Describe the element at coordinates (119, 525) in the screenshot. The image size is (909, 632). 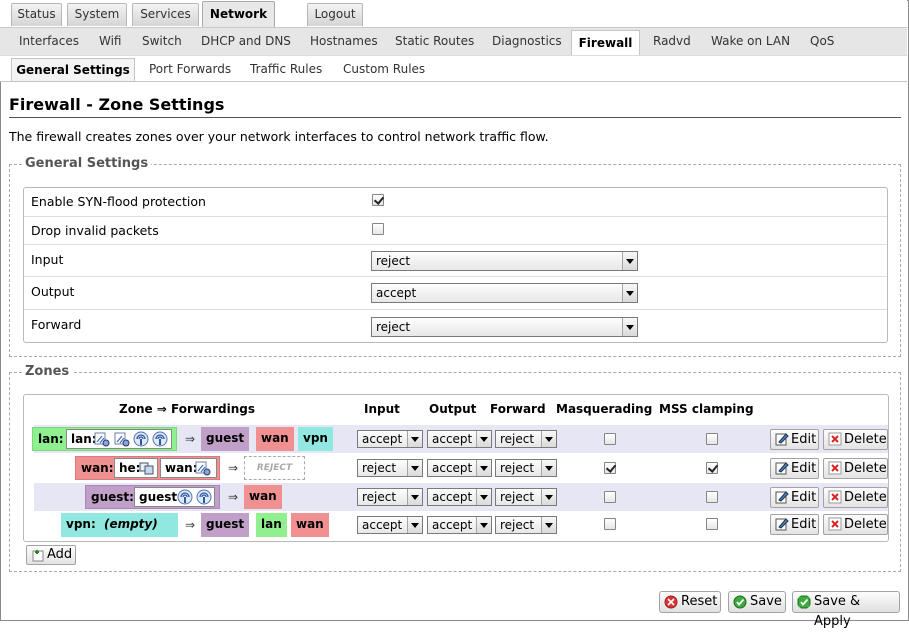
I see `zone-vpn: vpn: (empty)` at that location.